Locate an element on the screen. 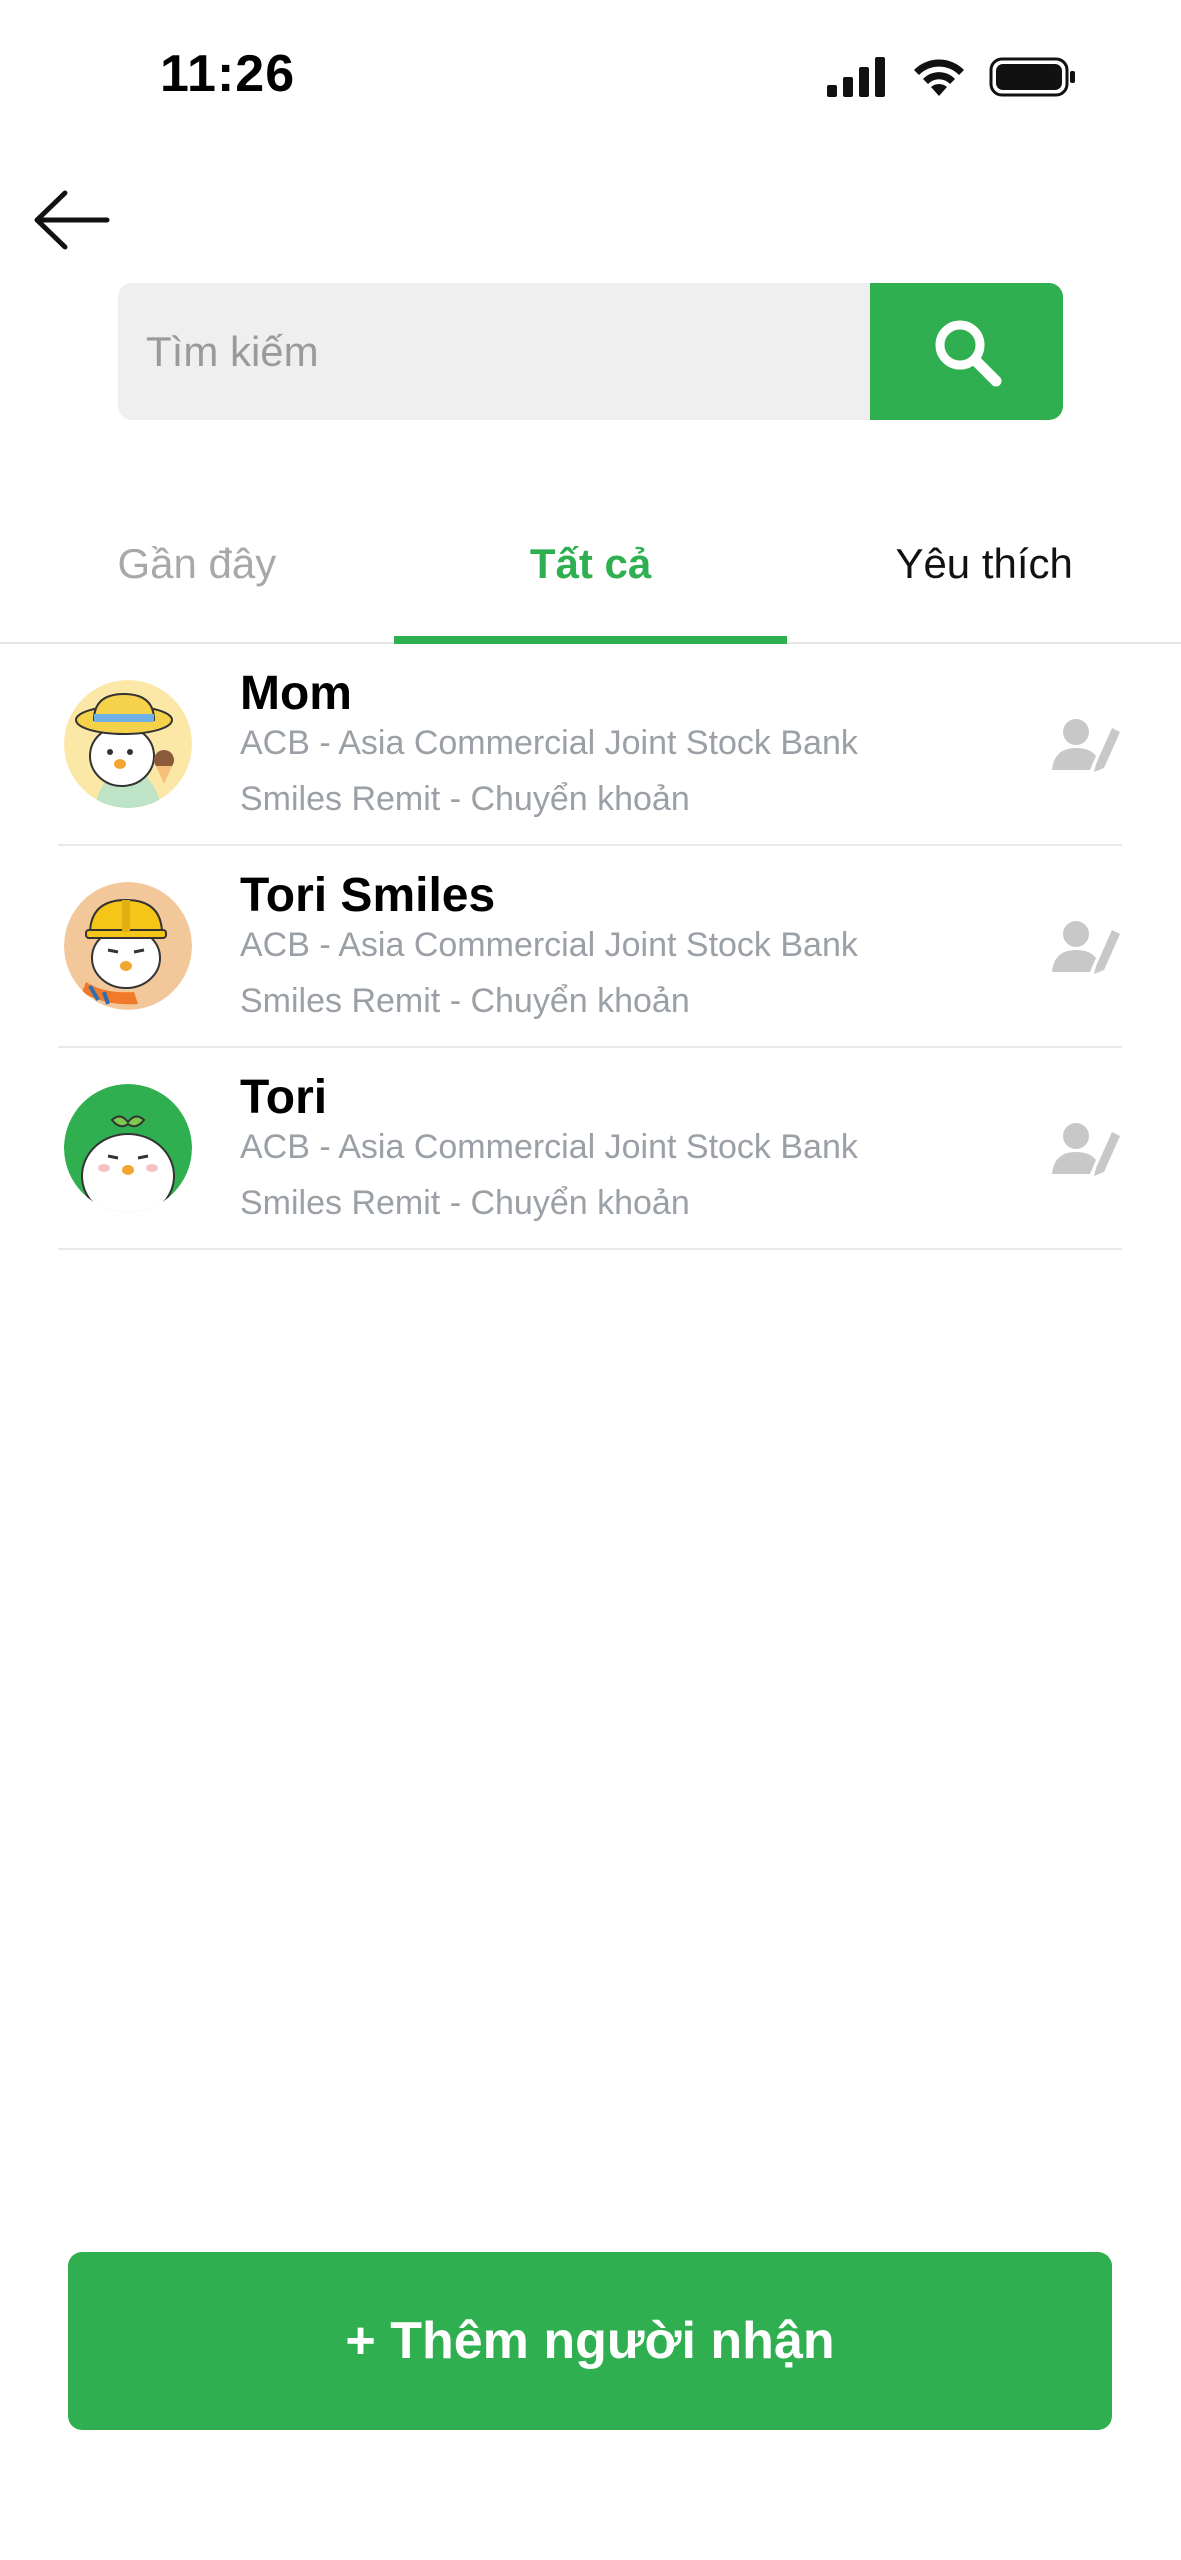  recipient-name: Tori Smiles is located at coordinates (368, 895).